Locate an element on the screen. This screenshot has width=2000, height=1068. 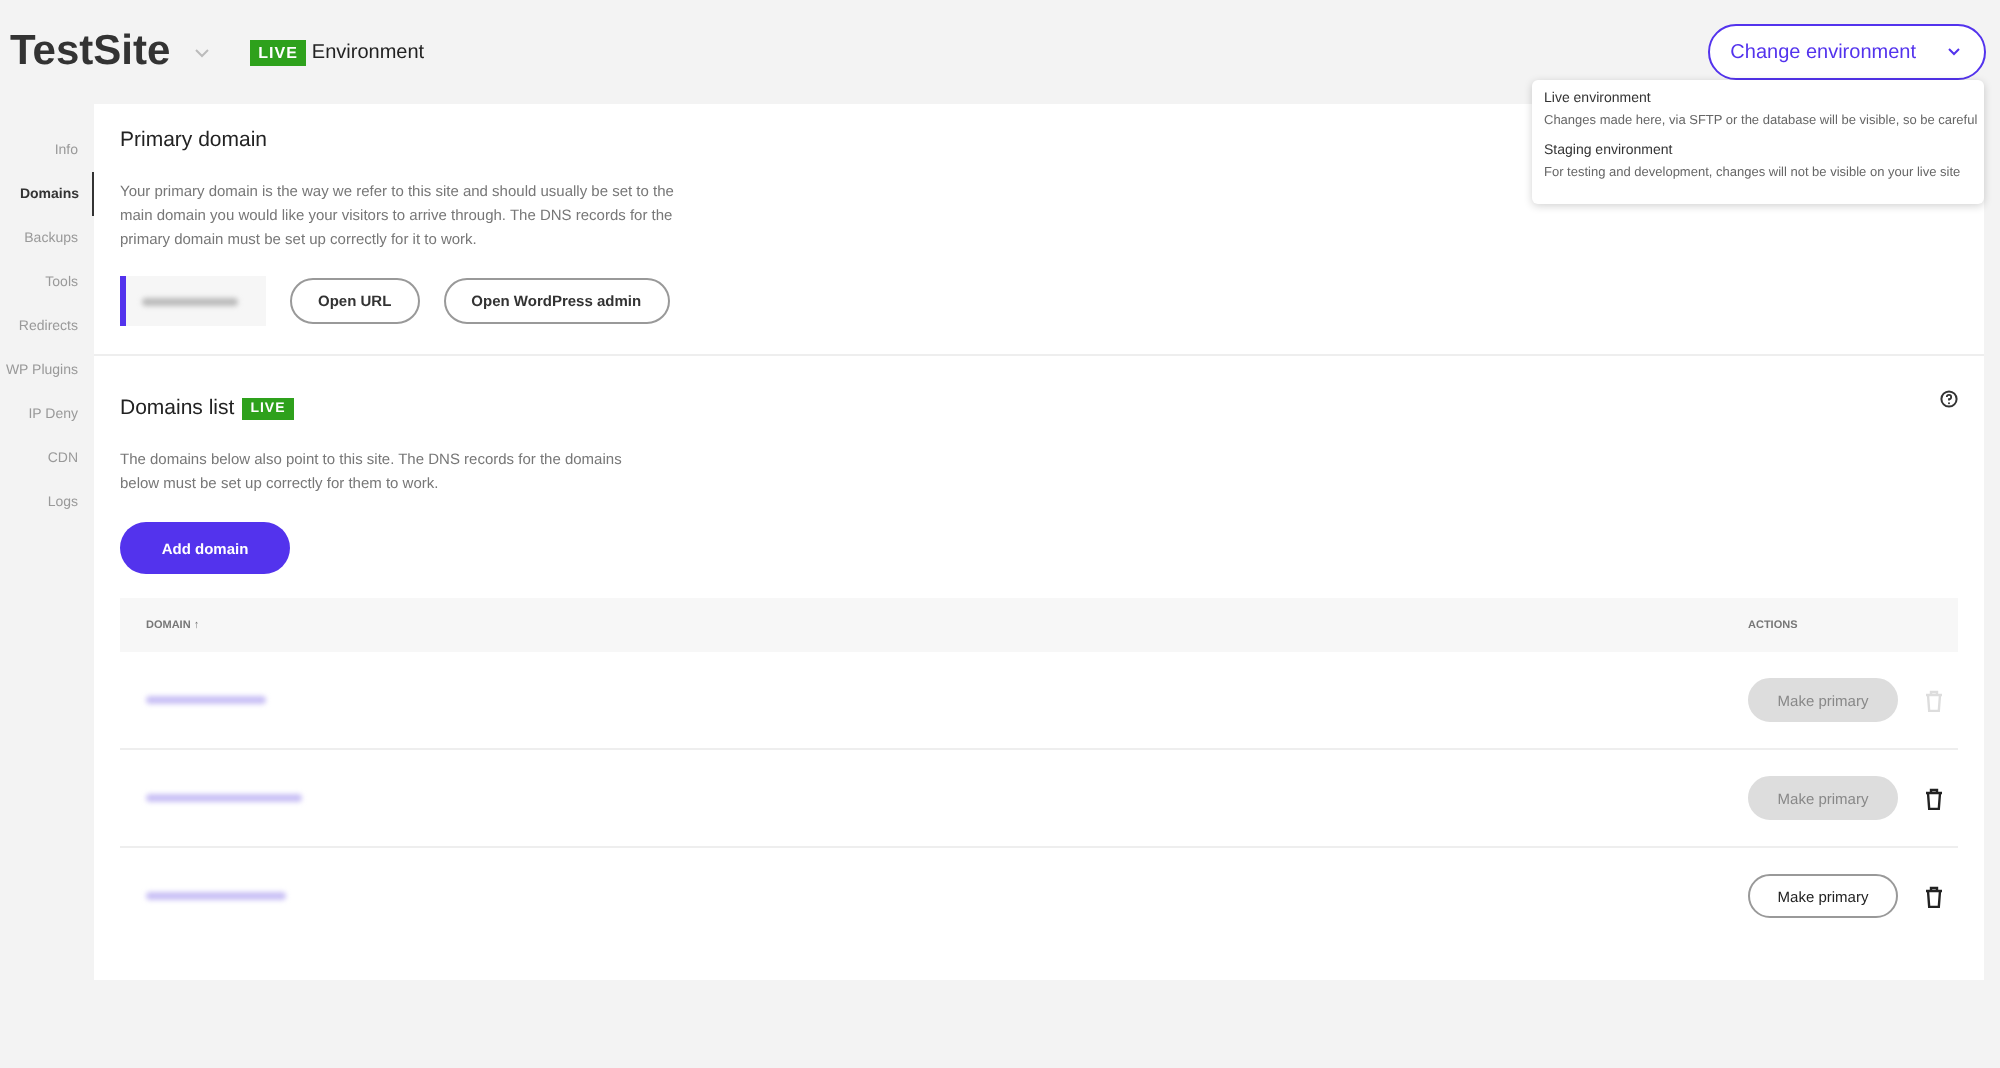
live-badge: LIVE is located at coordinates (278, 52).